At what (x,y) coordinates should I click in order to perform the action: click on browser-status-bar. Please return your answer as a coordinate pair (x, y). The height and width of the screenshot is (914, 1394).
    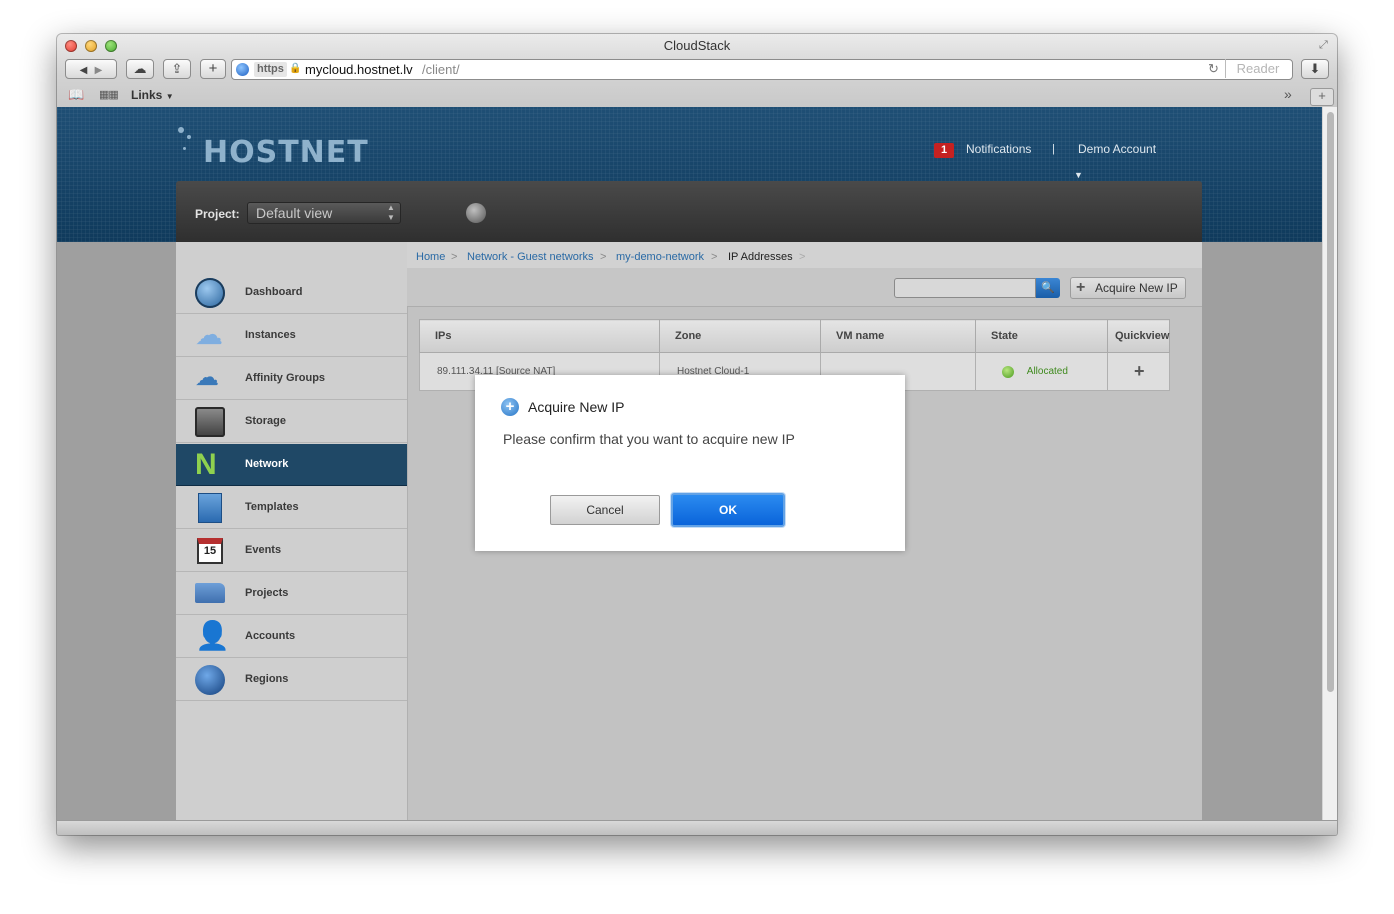
    Looking at the image, I should click on (697, 827).